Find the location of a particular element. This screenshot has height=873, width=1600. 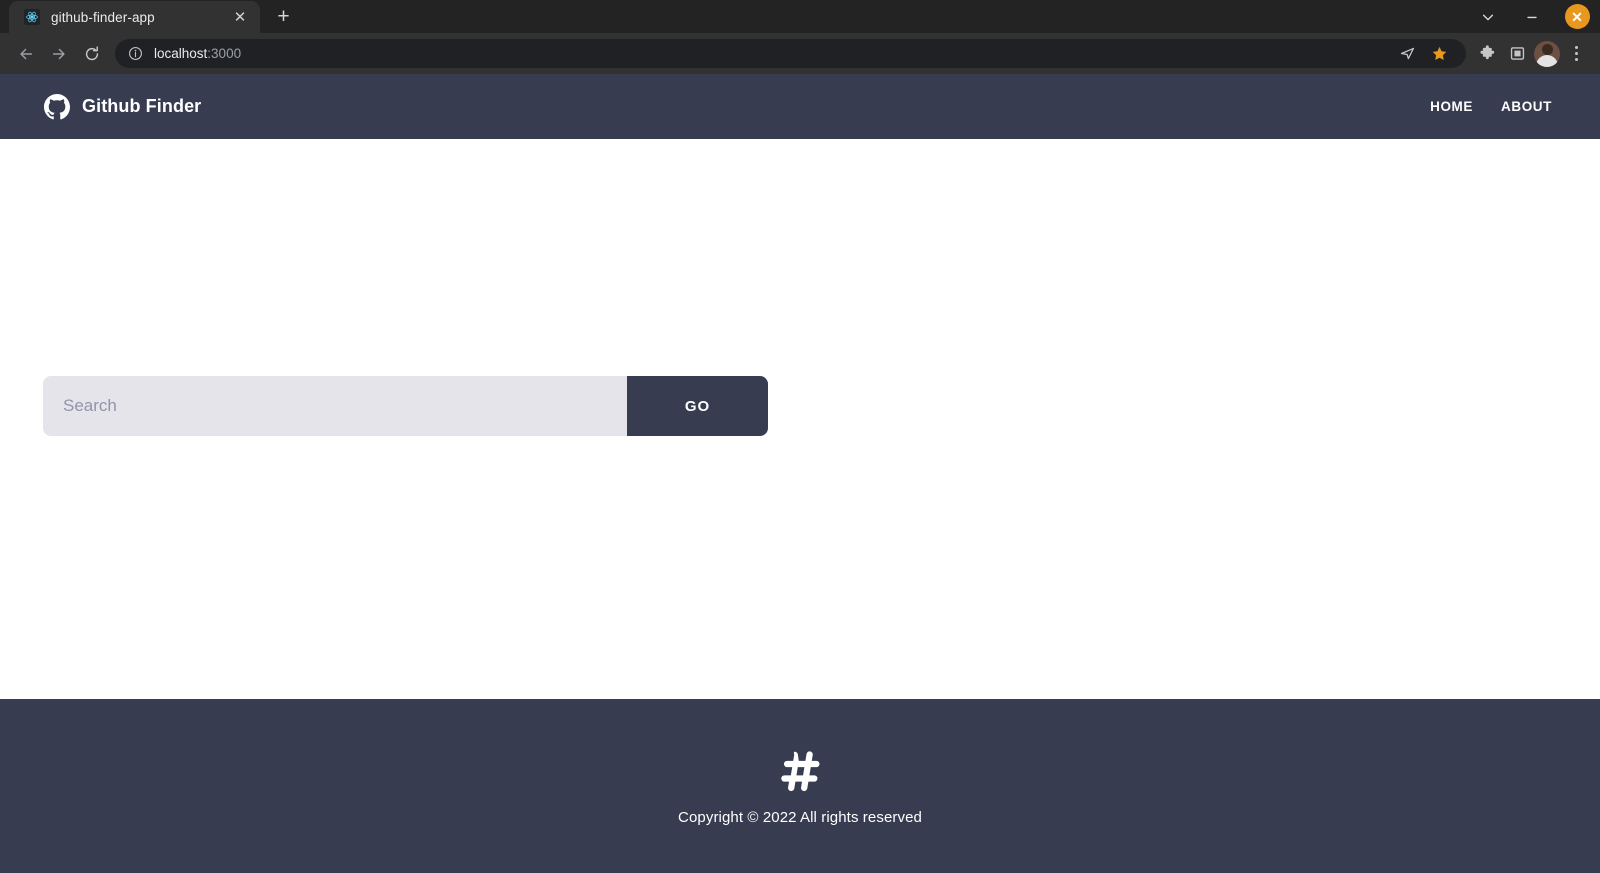

tab-search-chevron-down-icon is located at coordinates (1488, 16).